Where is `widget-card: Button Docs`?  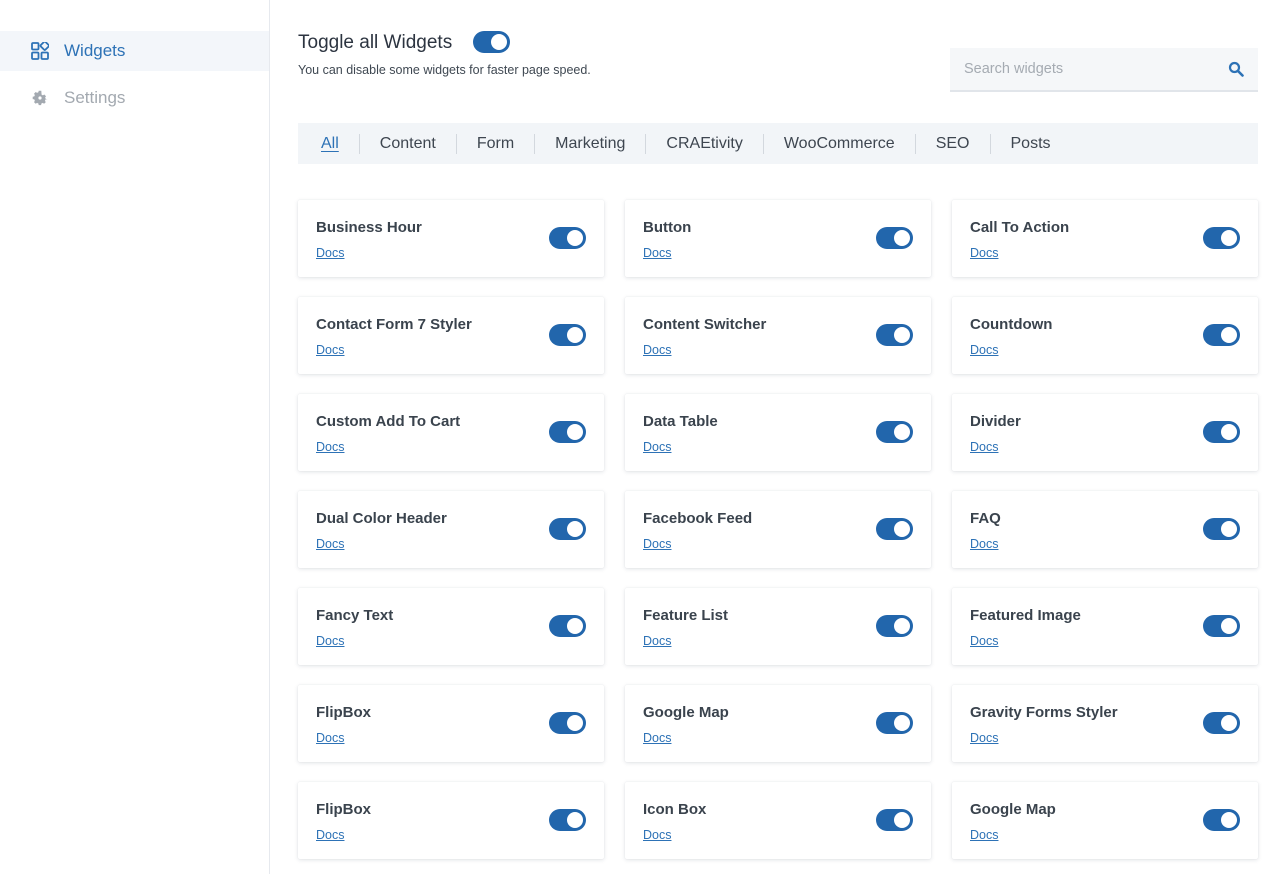
widget-card: Button Docs is located at coordinates (778, 238).